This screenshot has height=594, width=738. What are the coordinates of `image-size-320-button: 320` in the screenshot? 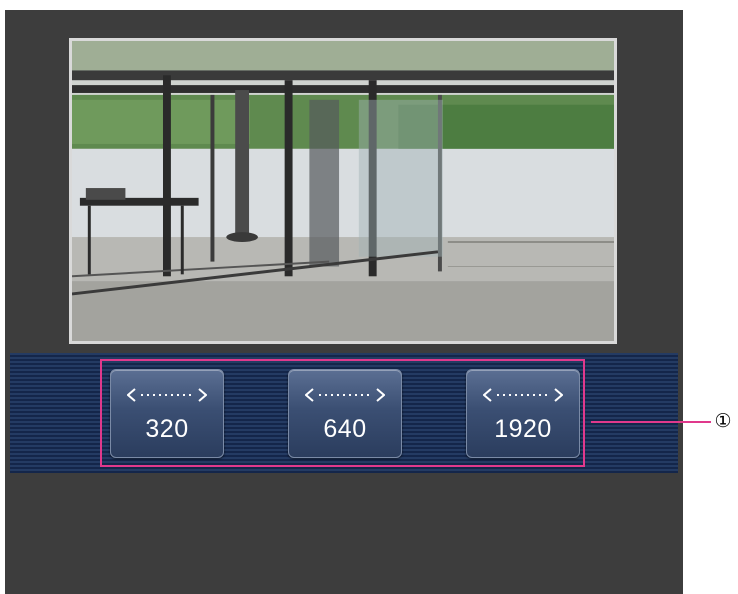 It's located at (167, 413).